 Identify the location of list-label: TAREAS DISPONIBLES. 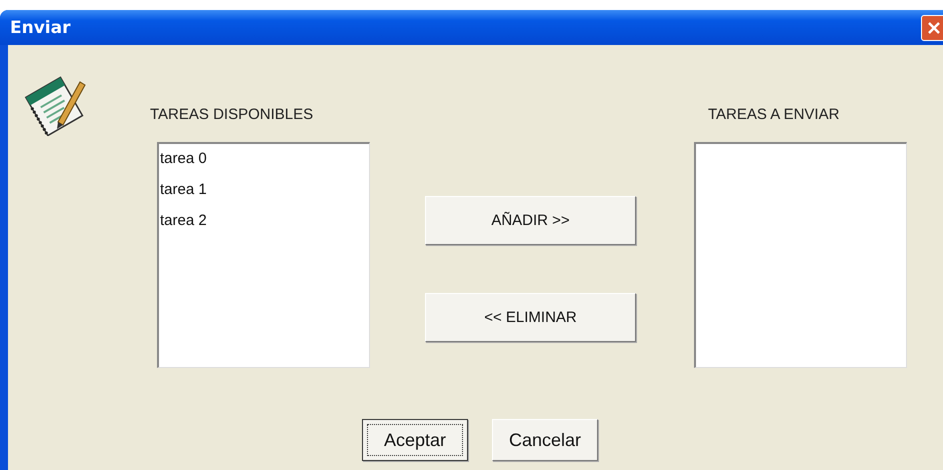
(232, 115).